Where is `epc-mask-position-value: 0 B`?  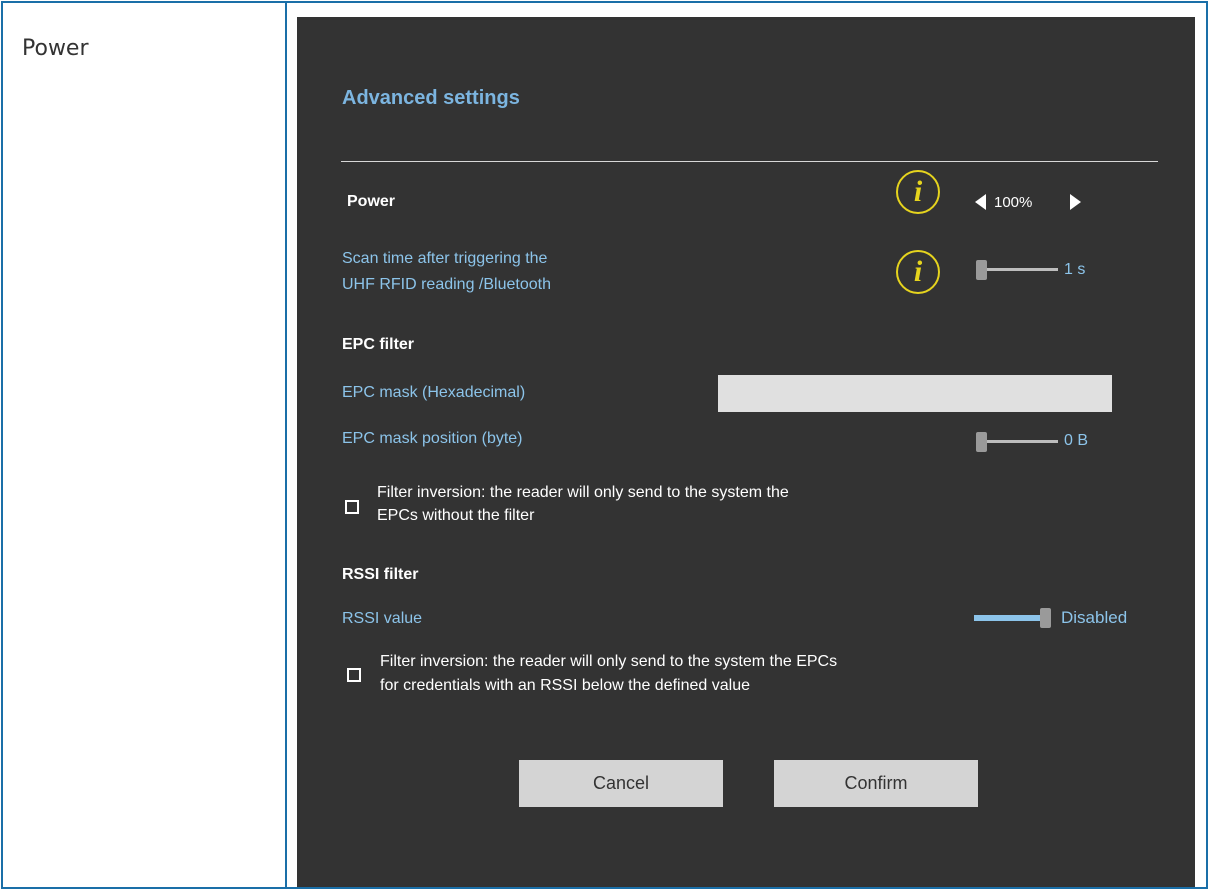
epc-mask-position-value: 0 B is located at coordinates (1076, 440).